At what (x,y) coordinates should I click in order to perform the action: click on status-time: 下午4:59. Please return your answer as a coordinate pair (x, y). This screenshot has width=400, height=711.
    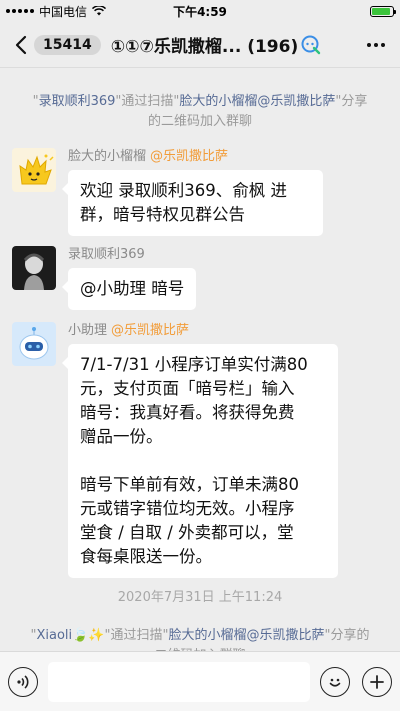
    Looking at the image, I should click on (200, 11).